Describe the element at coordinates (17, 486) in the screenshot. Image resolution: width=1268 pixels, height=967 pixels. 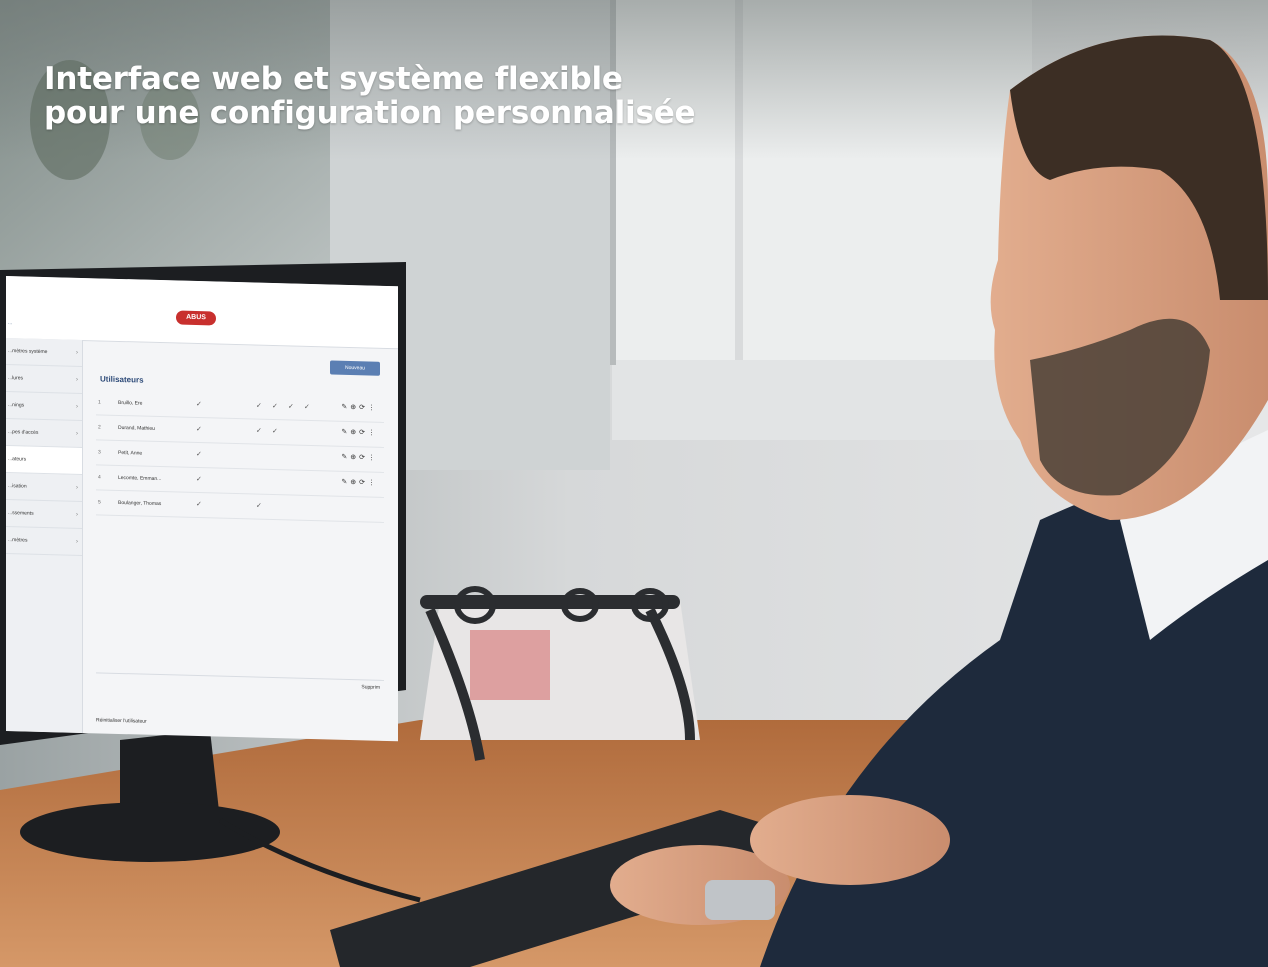
I see `sidebar-item-label: ...isation` at that location.